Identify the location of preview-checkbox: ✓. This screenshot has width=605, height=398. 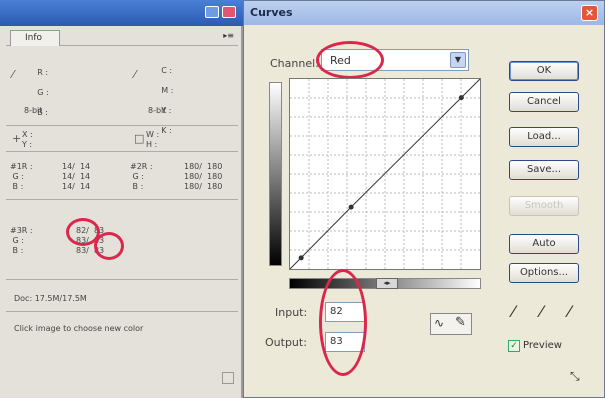
(514, 346).